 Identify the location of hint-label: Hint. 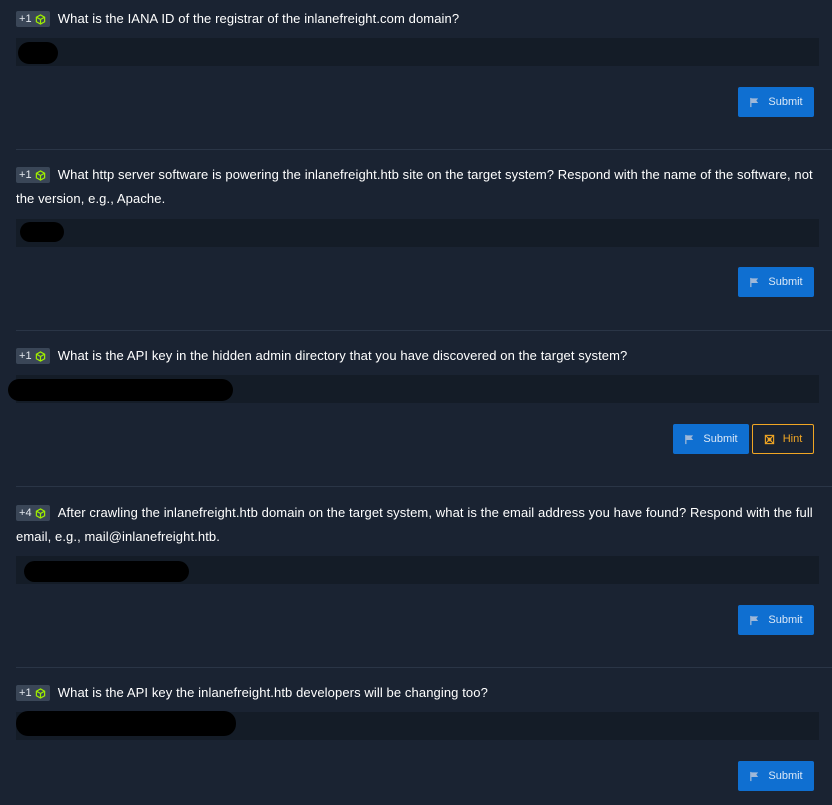
(792, 439).